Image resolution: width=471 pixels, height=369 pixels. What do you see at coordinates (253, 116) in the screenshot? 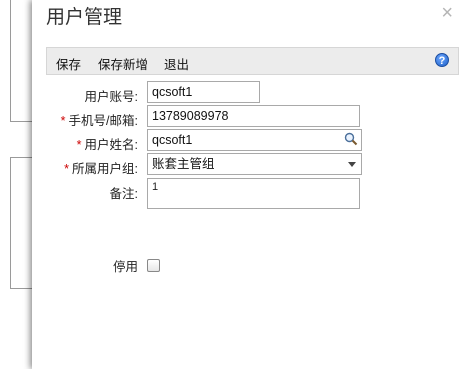
I see `phone-email-input: 13789089978` at bounding box center [253, 116].